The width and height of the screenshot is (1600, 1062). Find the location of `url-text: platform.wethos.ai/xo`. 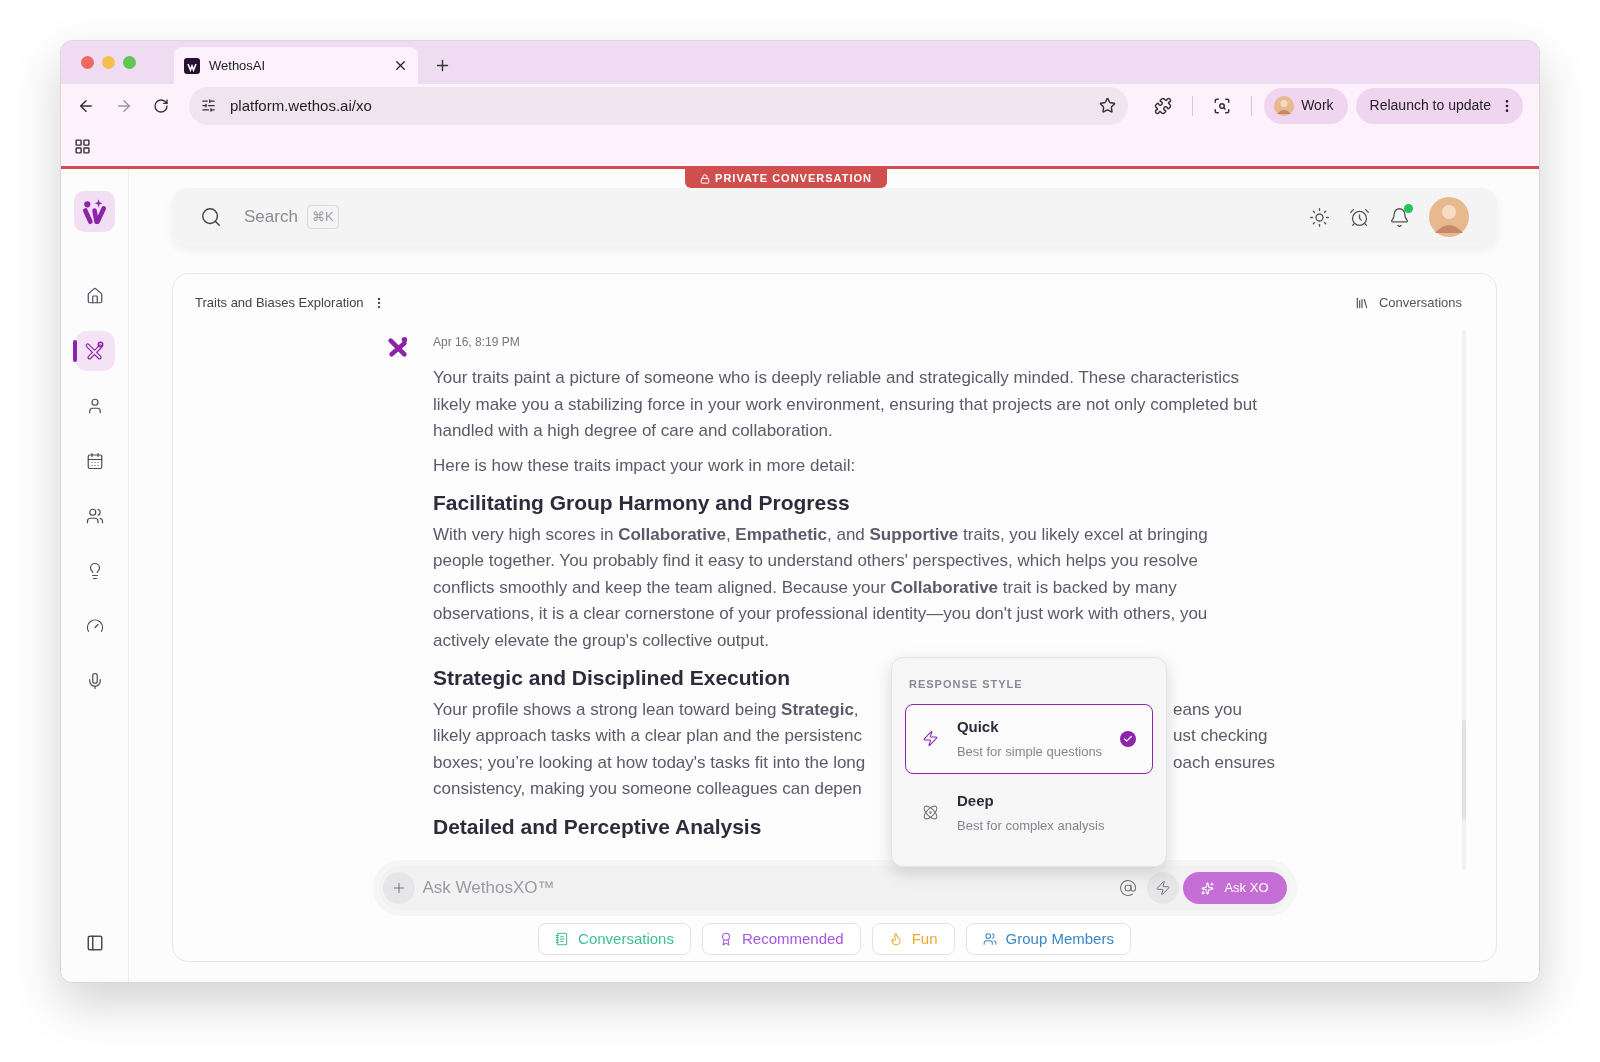

url-text: platform.wethos.ai/xo is located at coordinates (301, 105).